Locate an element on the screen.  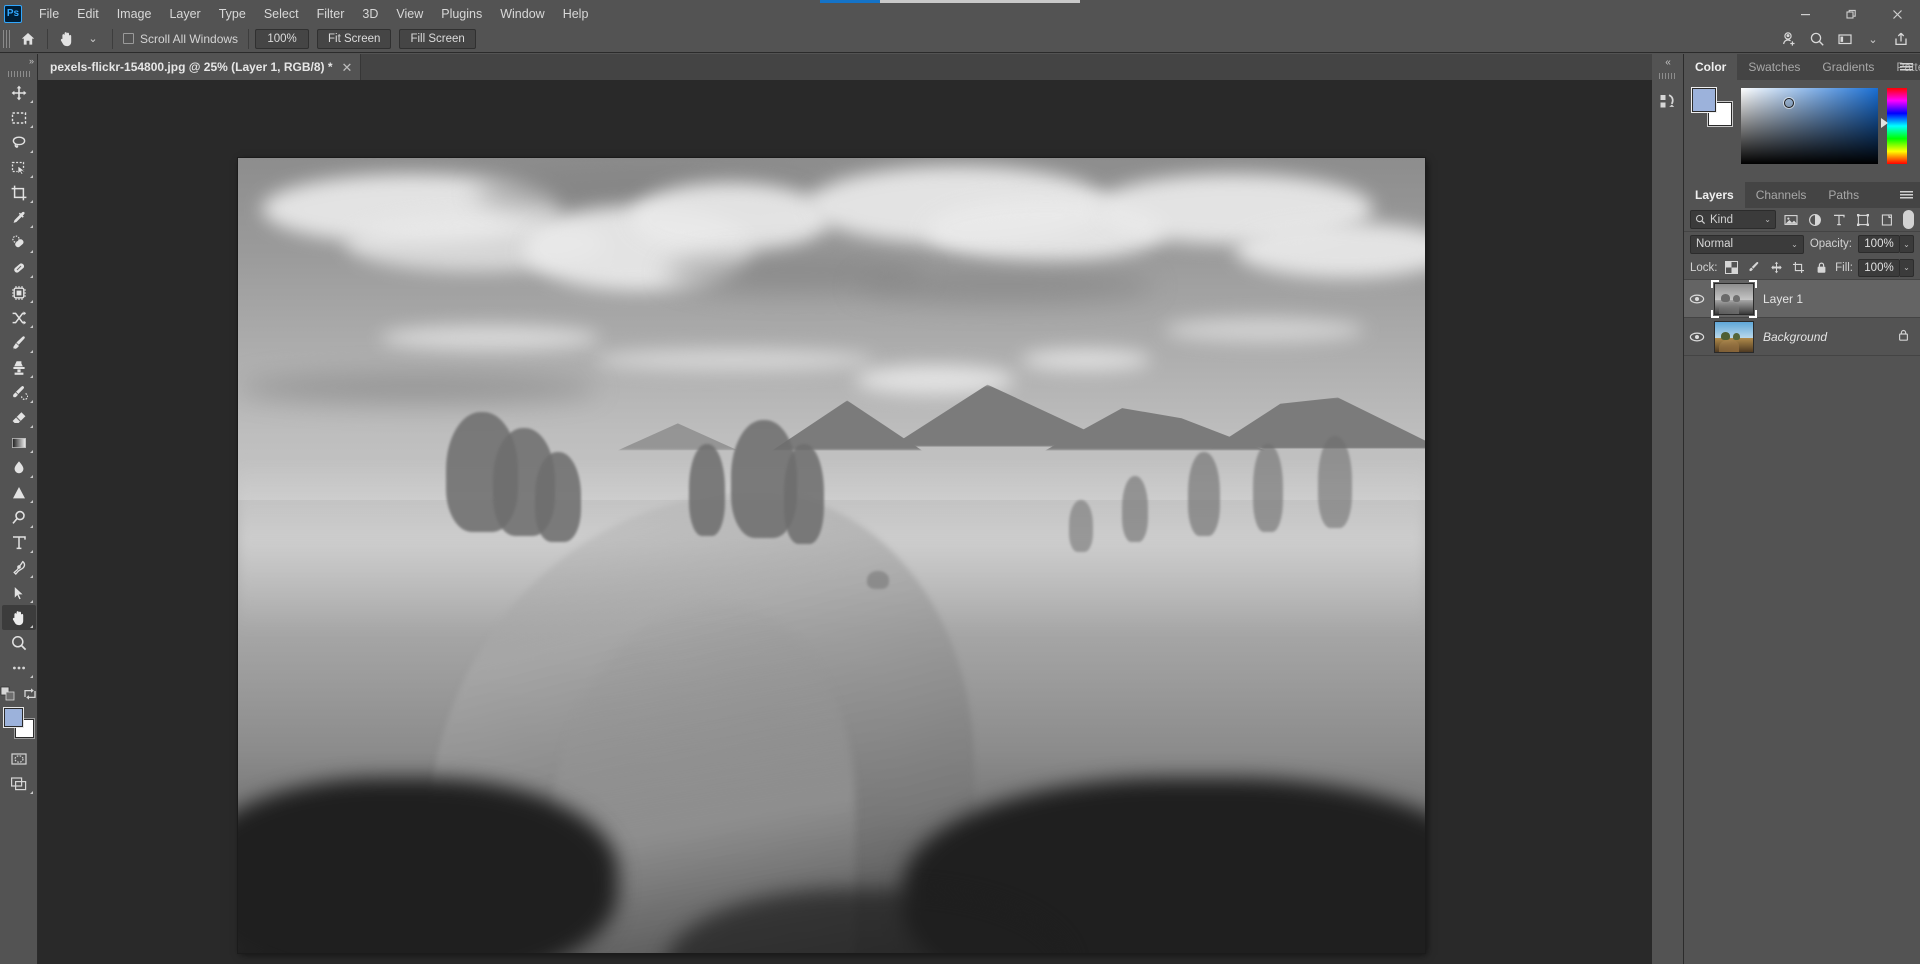
hue-slider-wrap is located at coordinates (1894, 126).